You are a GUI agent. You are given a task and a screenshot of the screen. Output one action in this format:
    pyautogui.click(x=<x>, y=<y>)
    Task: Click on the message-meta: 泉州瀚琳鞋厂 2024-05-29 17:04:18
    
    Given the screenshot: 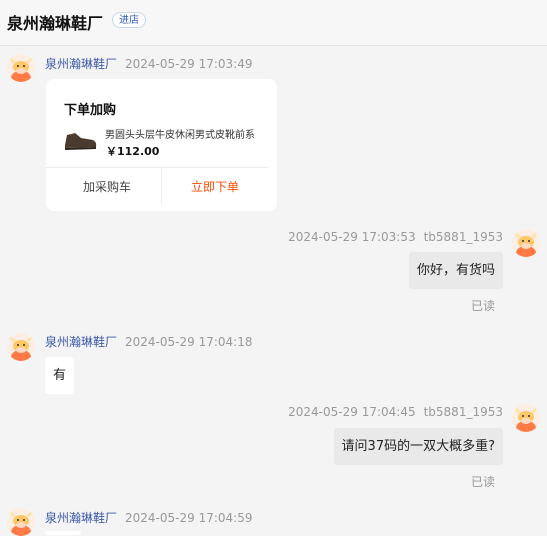 What is the action you would take?
    pyautogui.click(x=148, y=341)
    